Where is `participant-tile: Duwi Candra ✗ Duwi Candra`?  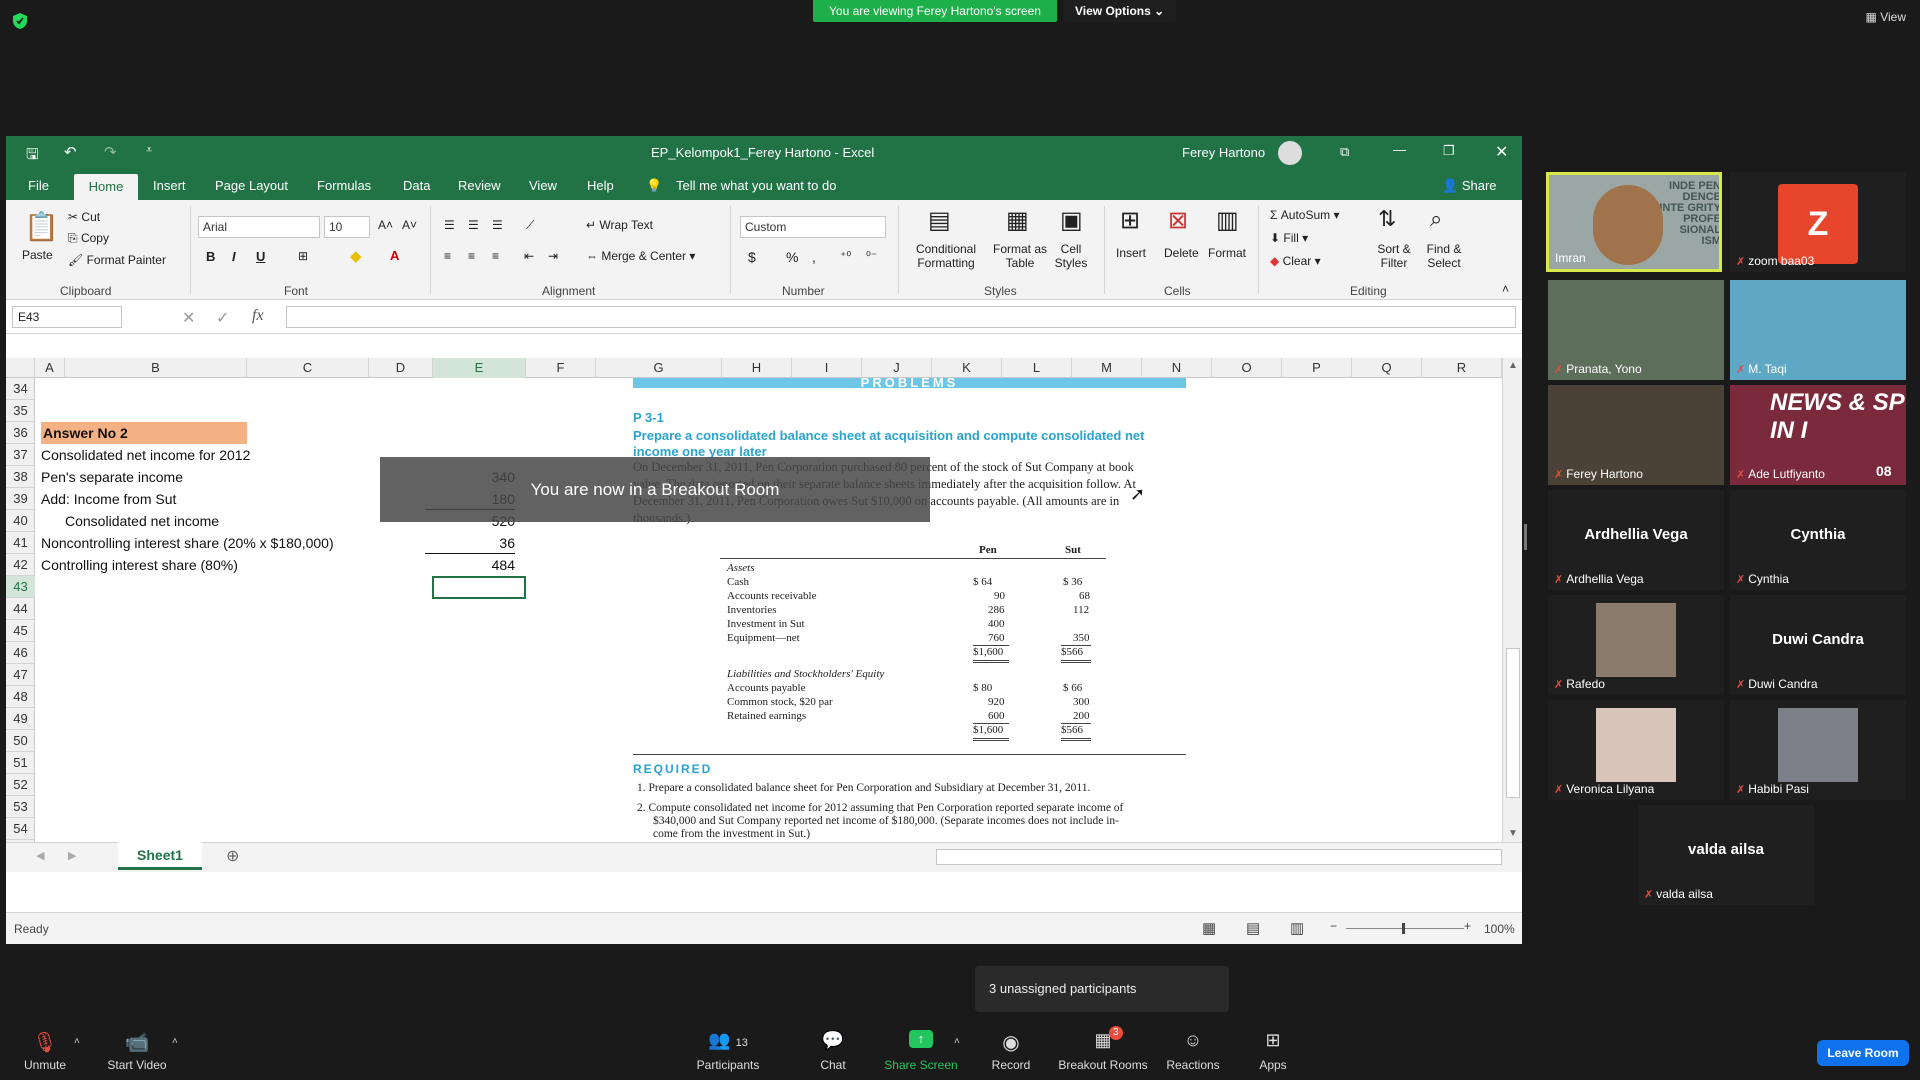 participant-tile: Duwi Candra ✗ Duwi Candra is located at coordinates (1818, 645).